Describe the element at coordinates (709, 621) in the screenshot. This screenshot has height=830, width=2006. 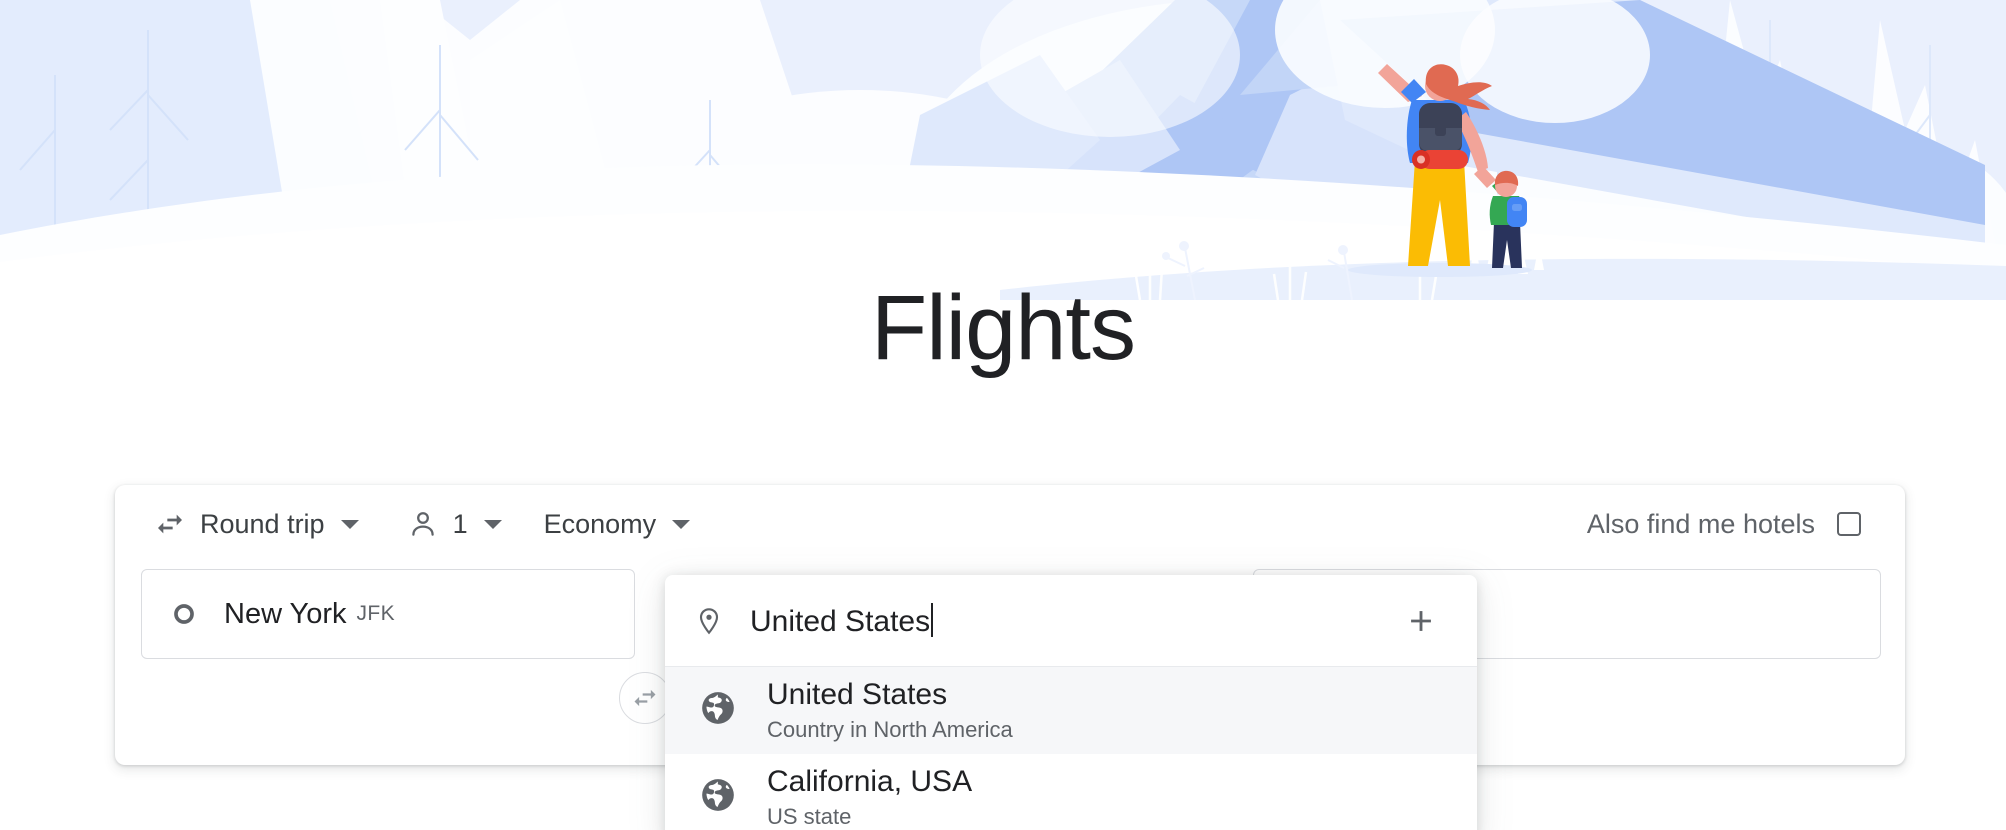
I see `location-pin-icon` at that location.